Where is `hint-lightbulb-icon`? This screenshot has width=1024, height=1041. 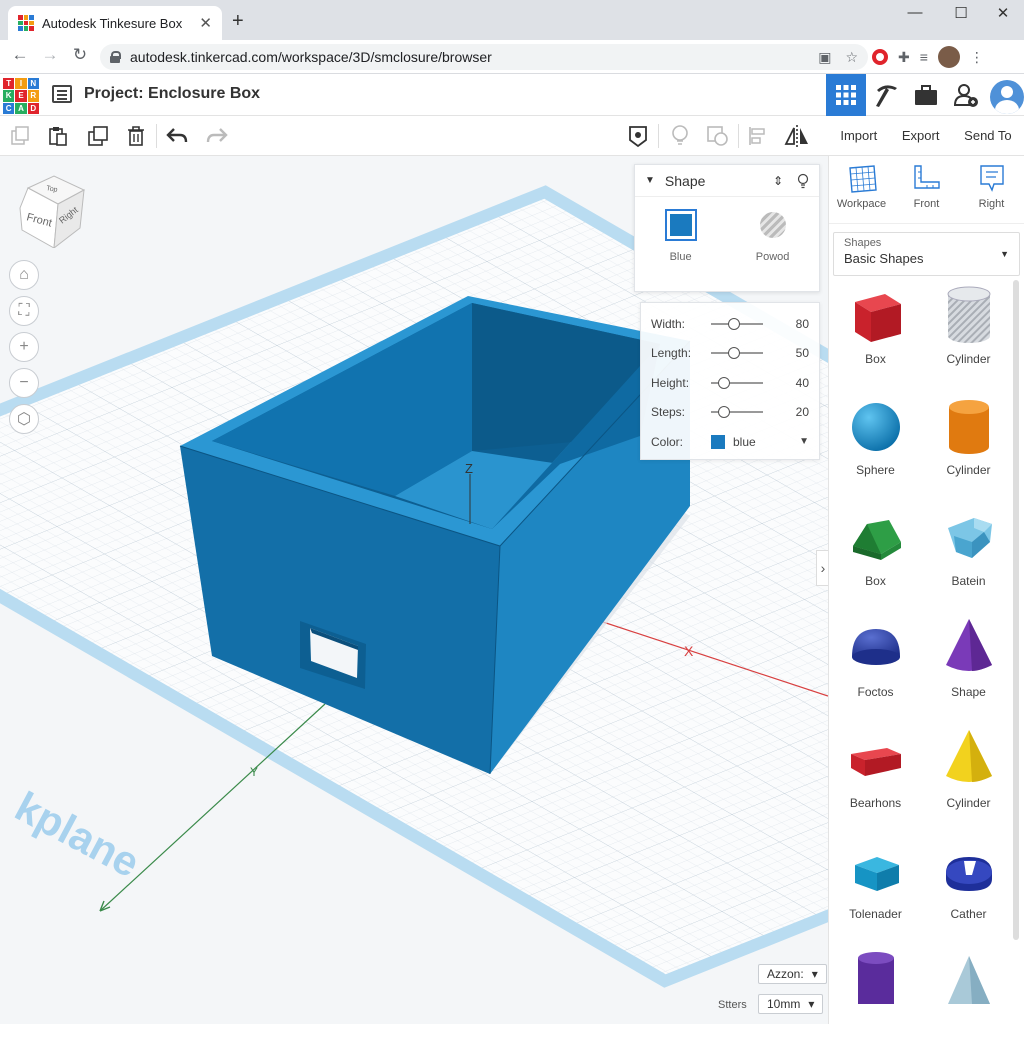
hint-lightbulb-icon is located at coordinates (803, 181).